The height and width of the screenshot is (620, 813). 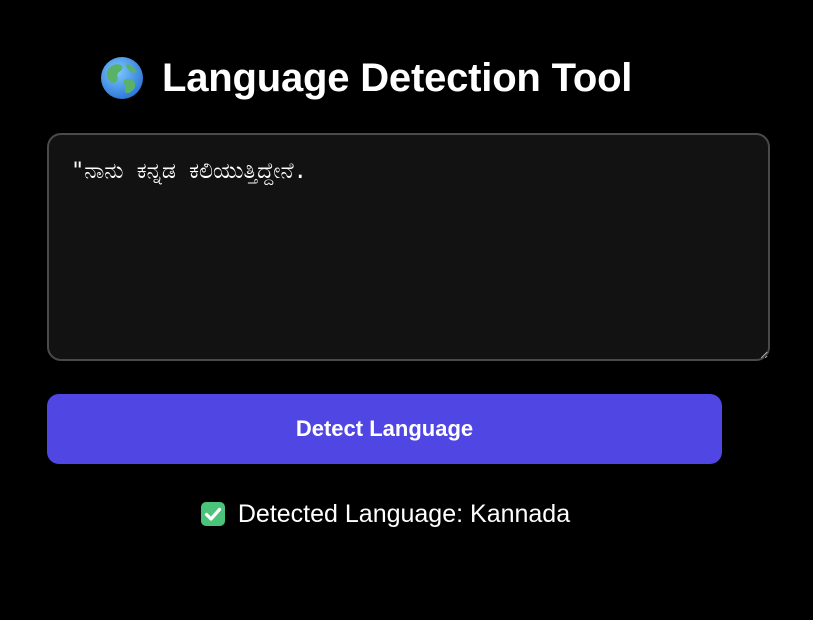 I want to click on check-mark-icon, so click(x=213, y=514).